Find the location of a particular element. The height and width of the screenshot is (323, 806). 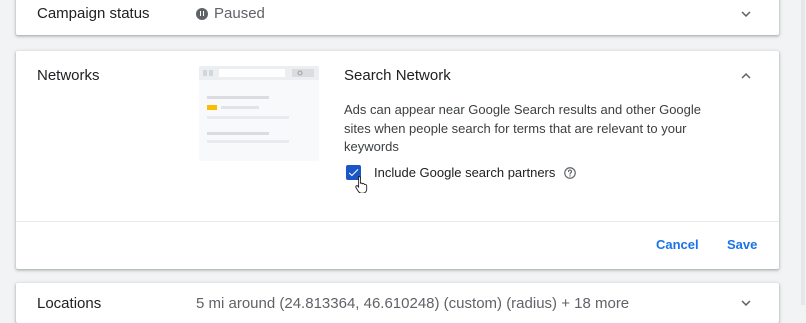

search-partners-label: Include Google search partners is located at coordinates (464, 172).